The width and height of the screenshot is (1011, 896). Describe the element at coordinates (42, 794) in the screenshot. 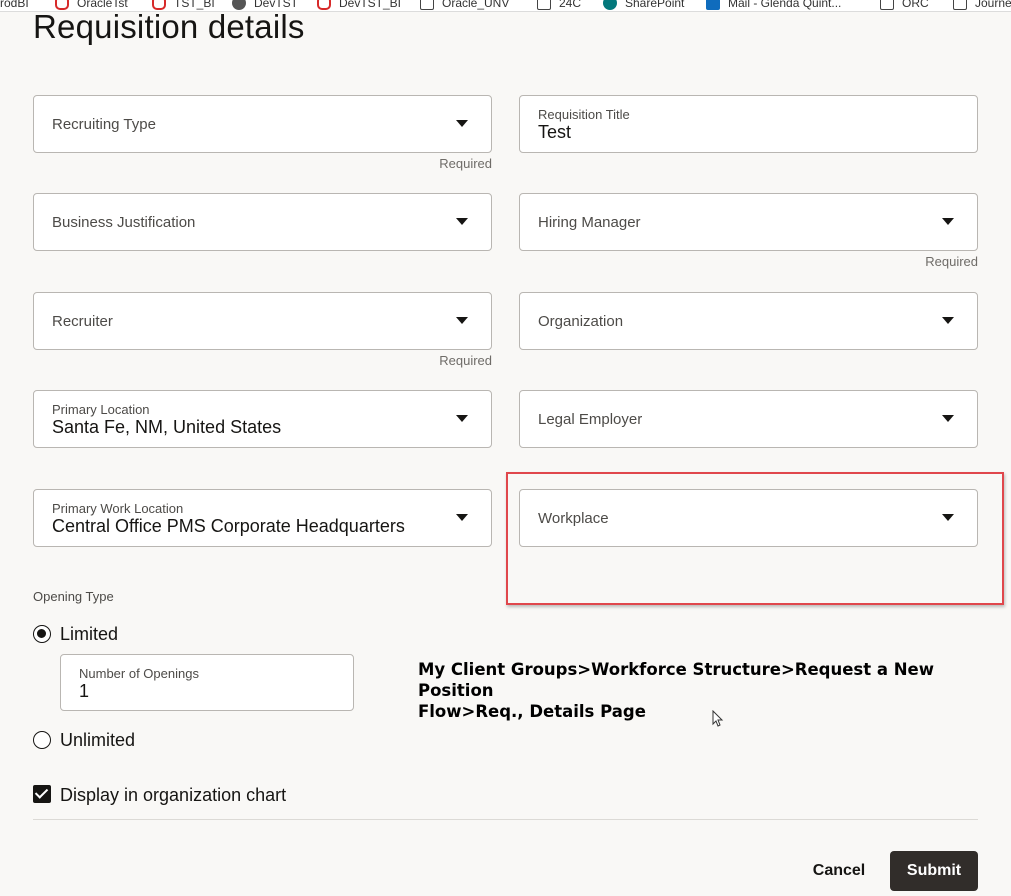

I see `org-chart-checkbox` at that location.